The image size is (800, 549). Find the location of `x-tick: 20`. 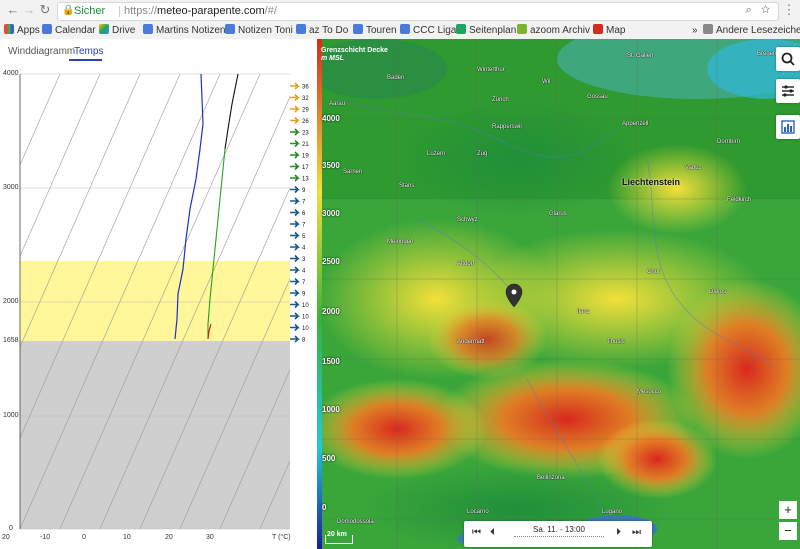

x-tick: 20 is located at coordinates (169, 537).